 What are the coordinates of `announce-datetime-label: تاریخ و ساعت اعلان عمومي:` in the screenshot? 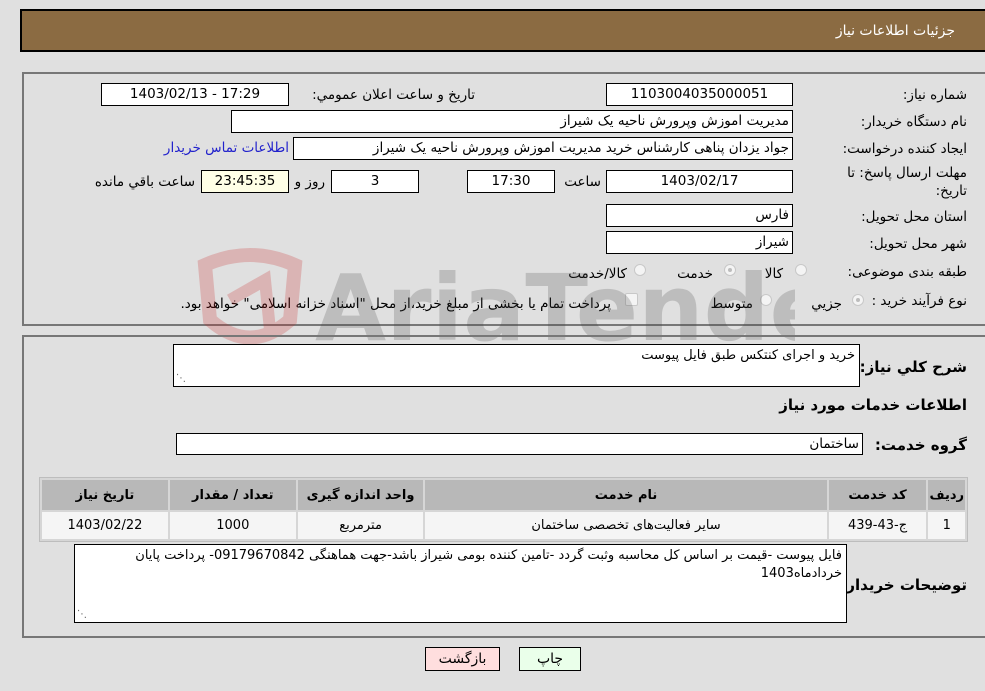 It's located at (393, 95).